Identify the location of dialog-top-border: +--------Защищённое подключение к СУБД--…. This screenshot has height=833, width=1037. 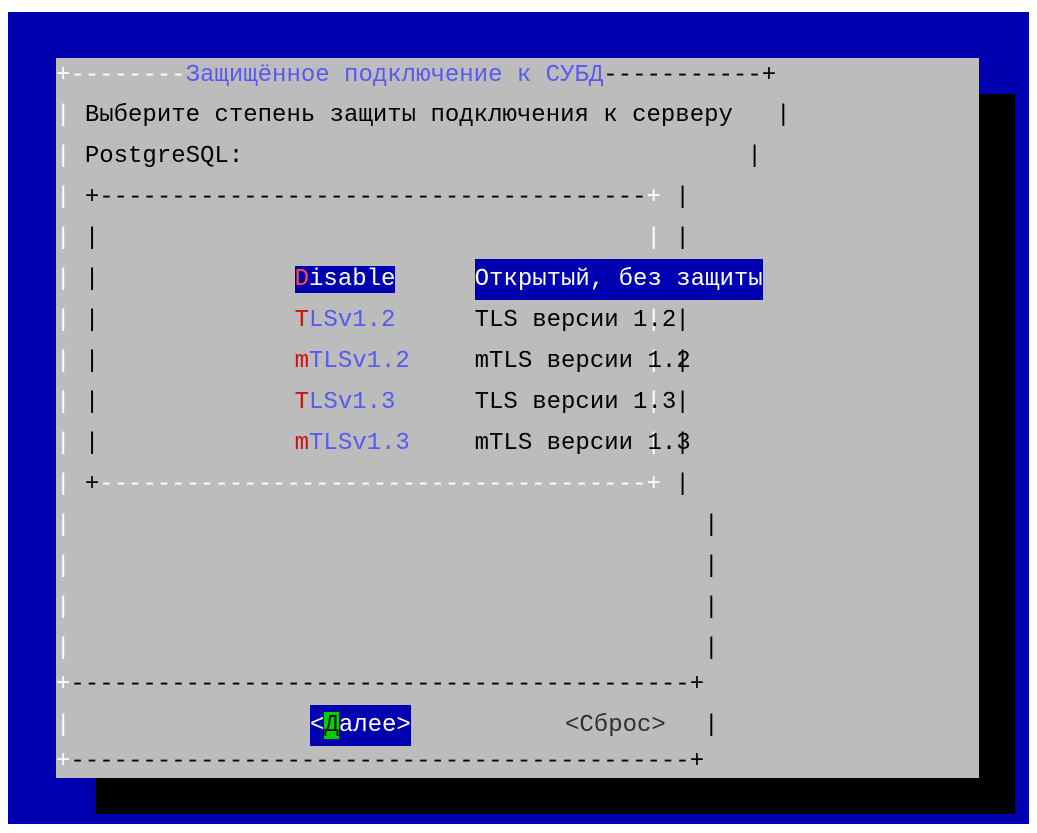
(416, 75).